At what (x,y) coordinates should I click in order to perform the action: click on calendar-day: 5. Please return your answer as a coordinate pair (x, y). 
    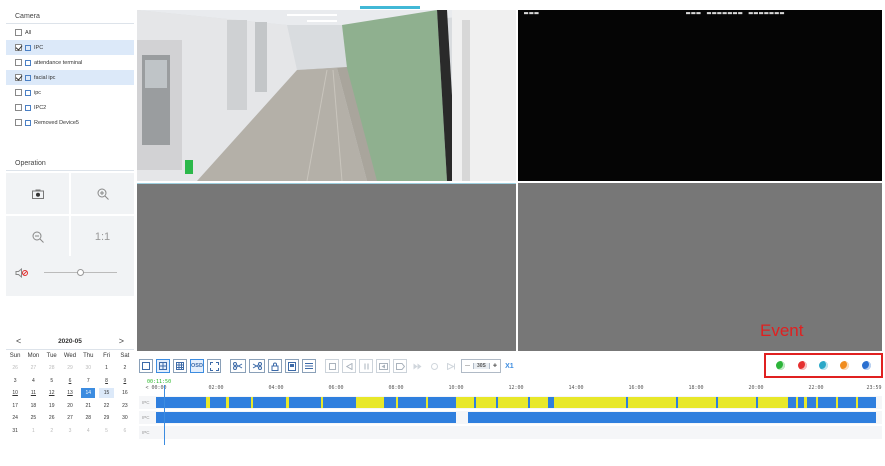
    Looking at the image, I should click on (106, 431).